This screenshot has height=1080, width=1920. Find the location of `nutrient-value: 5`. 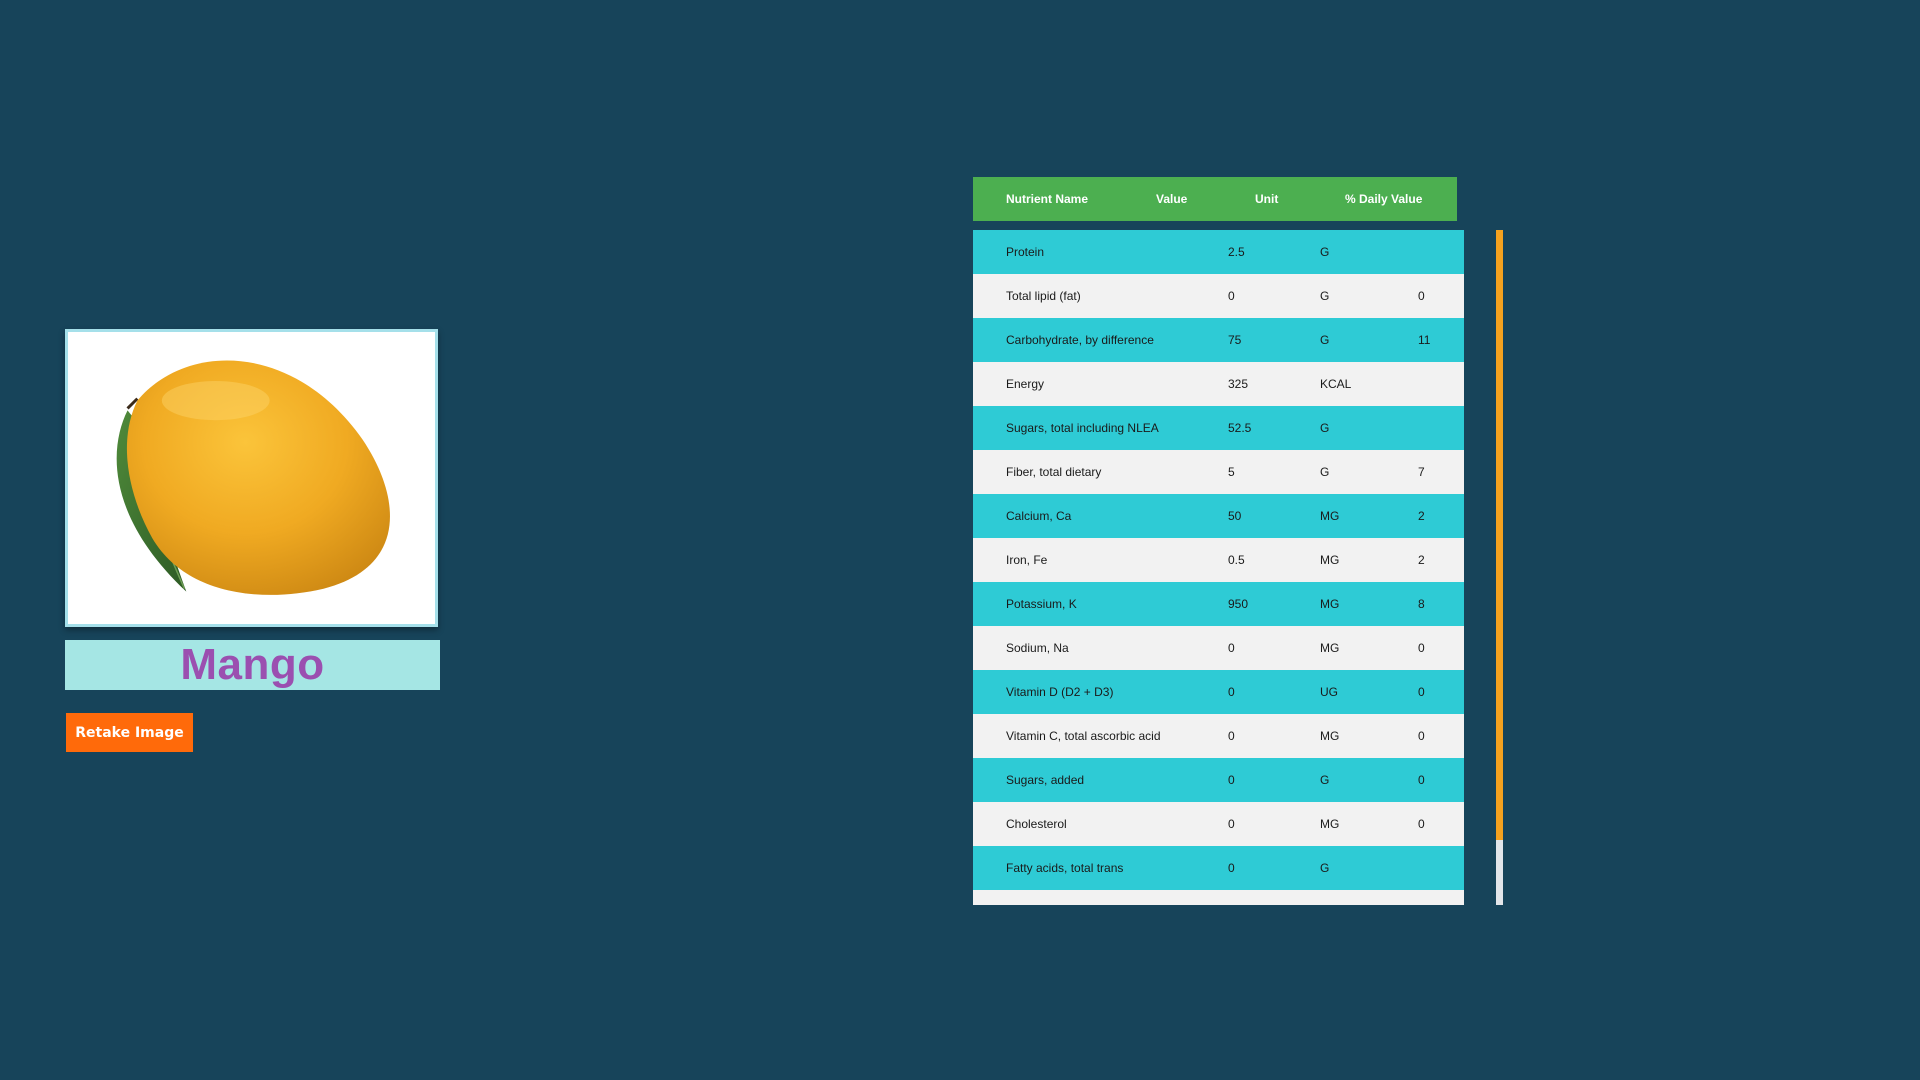

nutrient-value: 5 is located at coordinates (1231, 472).